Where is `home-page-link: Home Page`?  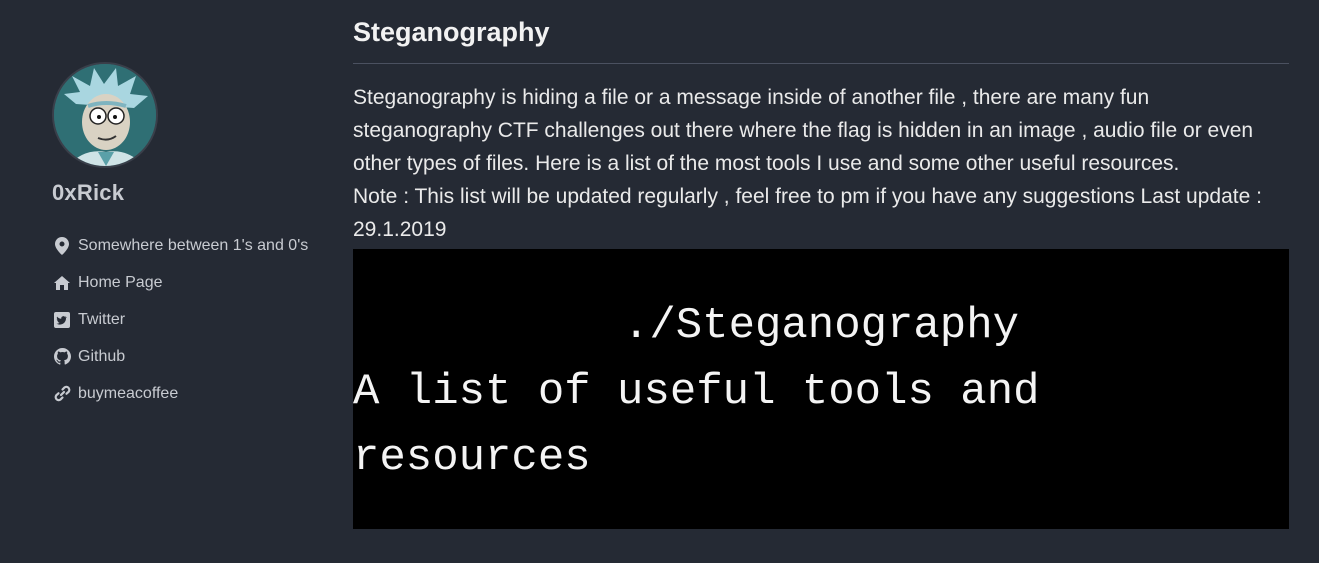
home-page-link: Home Page is located at coordinates (192, 282).